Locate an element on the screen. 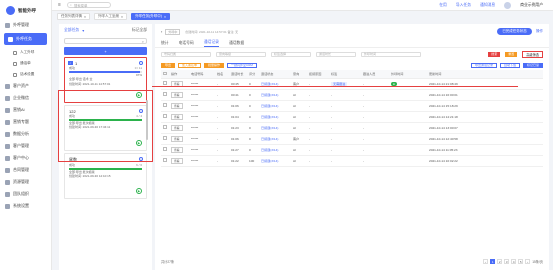  filter-field-4: 外呼时间 is located at coordinates (391, 54).